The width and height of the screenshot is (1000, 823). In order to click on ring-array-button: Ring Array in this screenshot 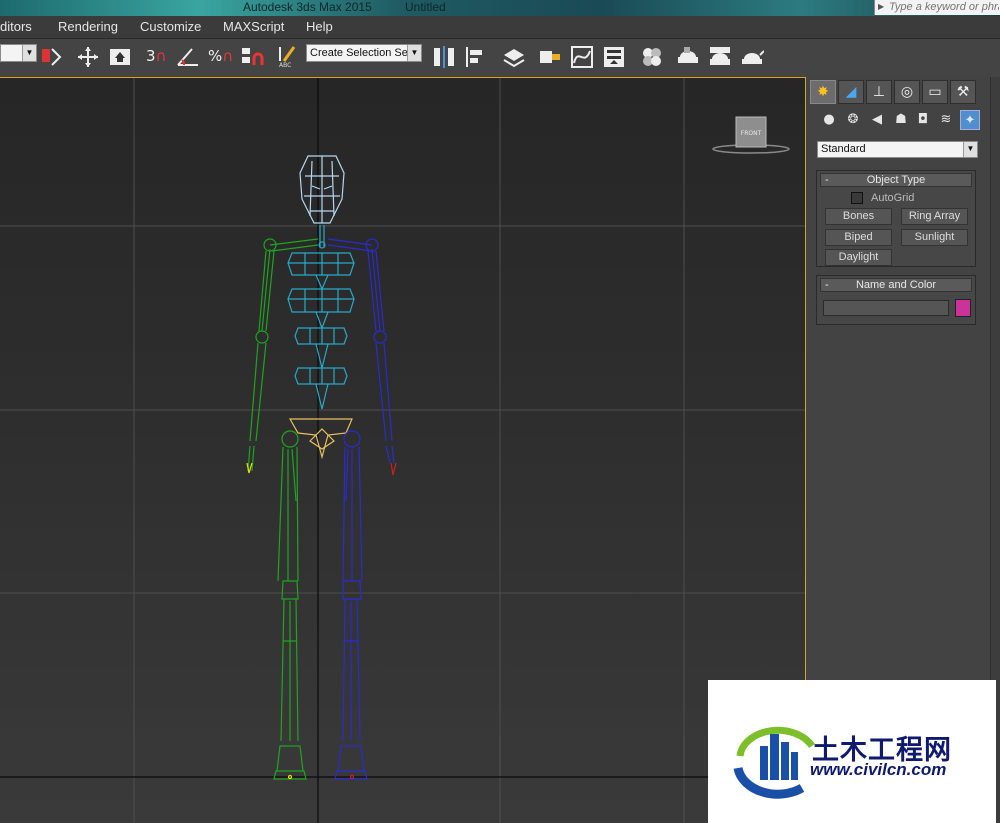, I will do `click(934, 216)`.